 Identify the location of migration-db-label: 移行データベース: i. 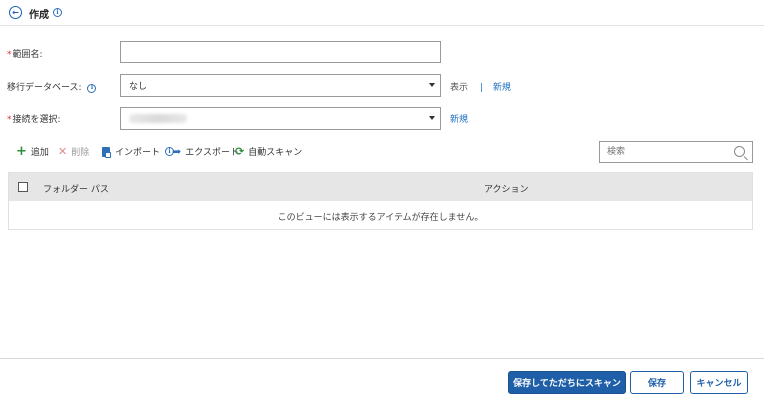
(52, 87).